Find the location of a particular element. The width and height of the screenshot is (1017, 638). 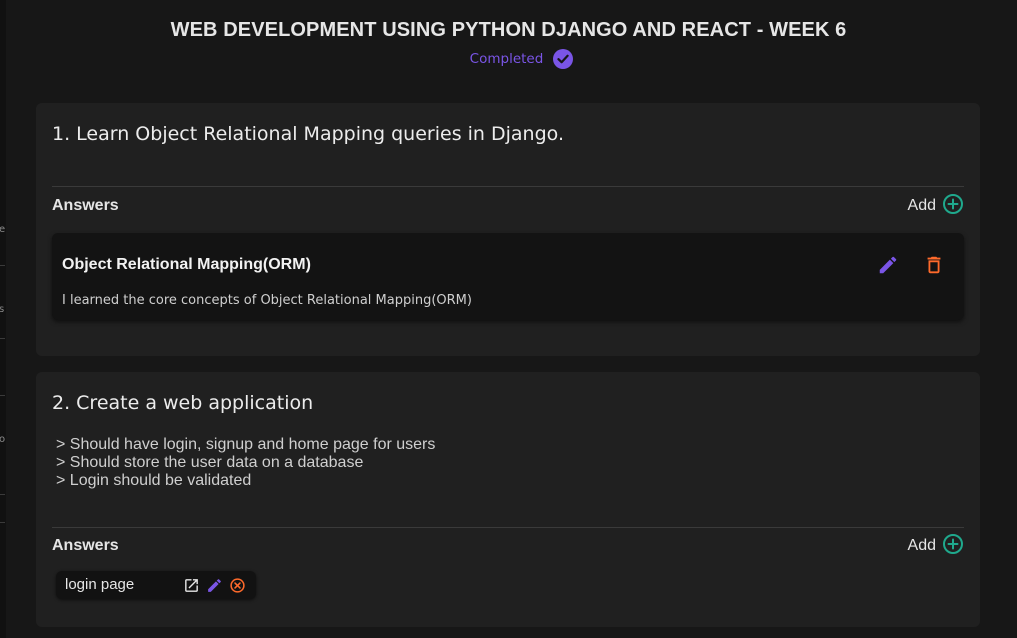

edit-answer-button is located at coordinates (888, 265).